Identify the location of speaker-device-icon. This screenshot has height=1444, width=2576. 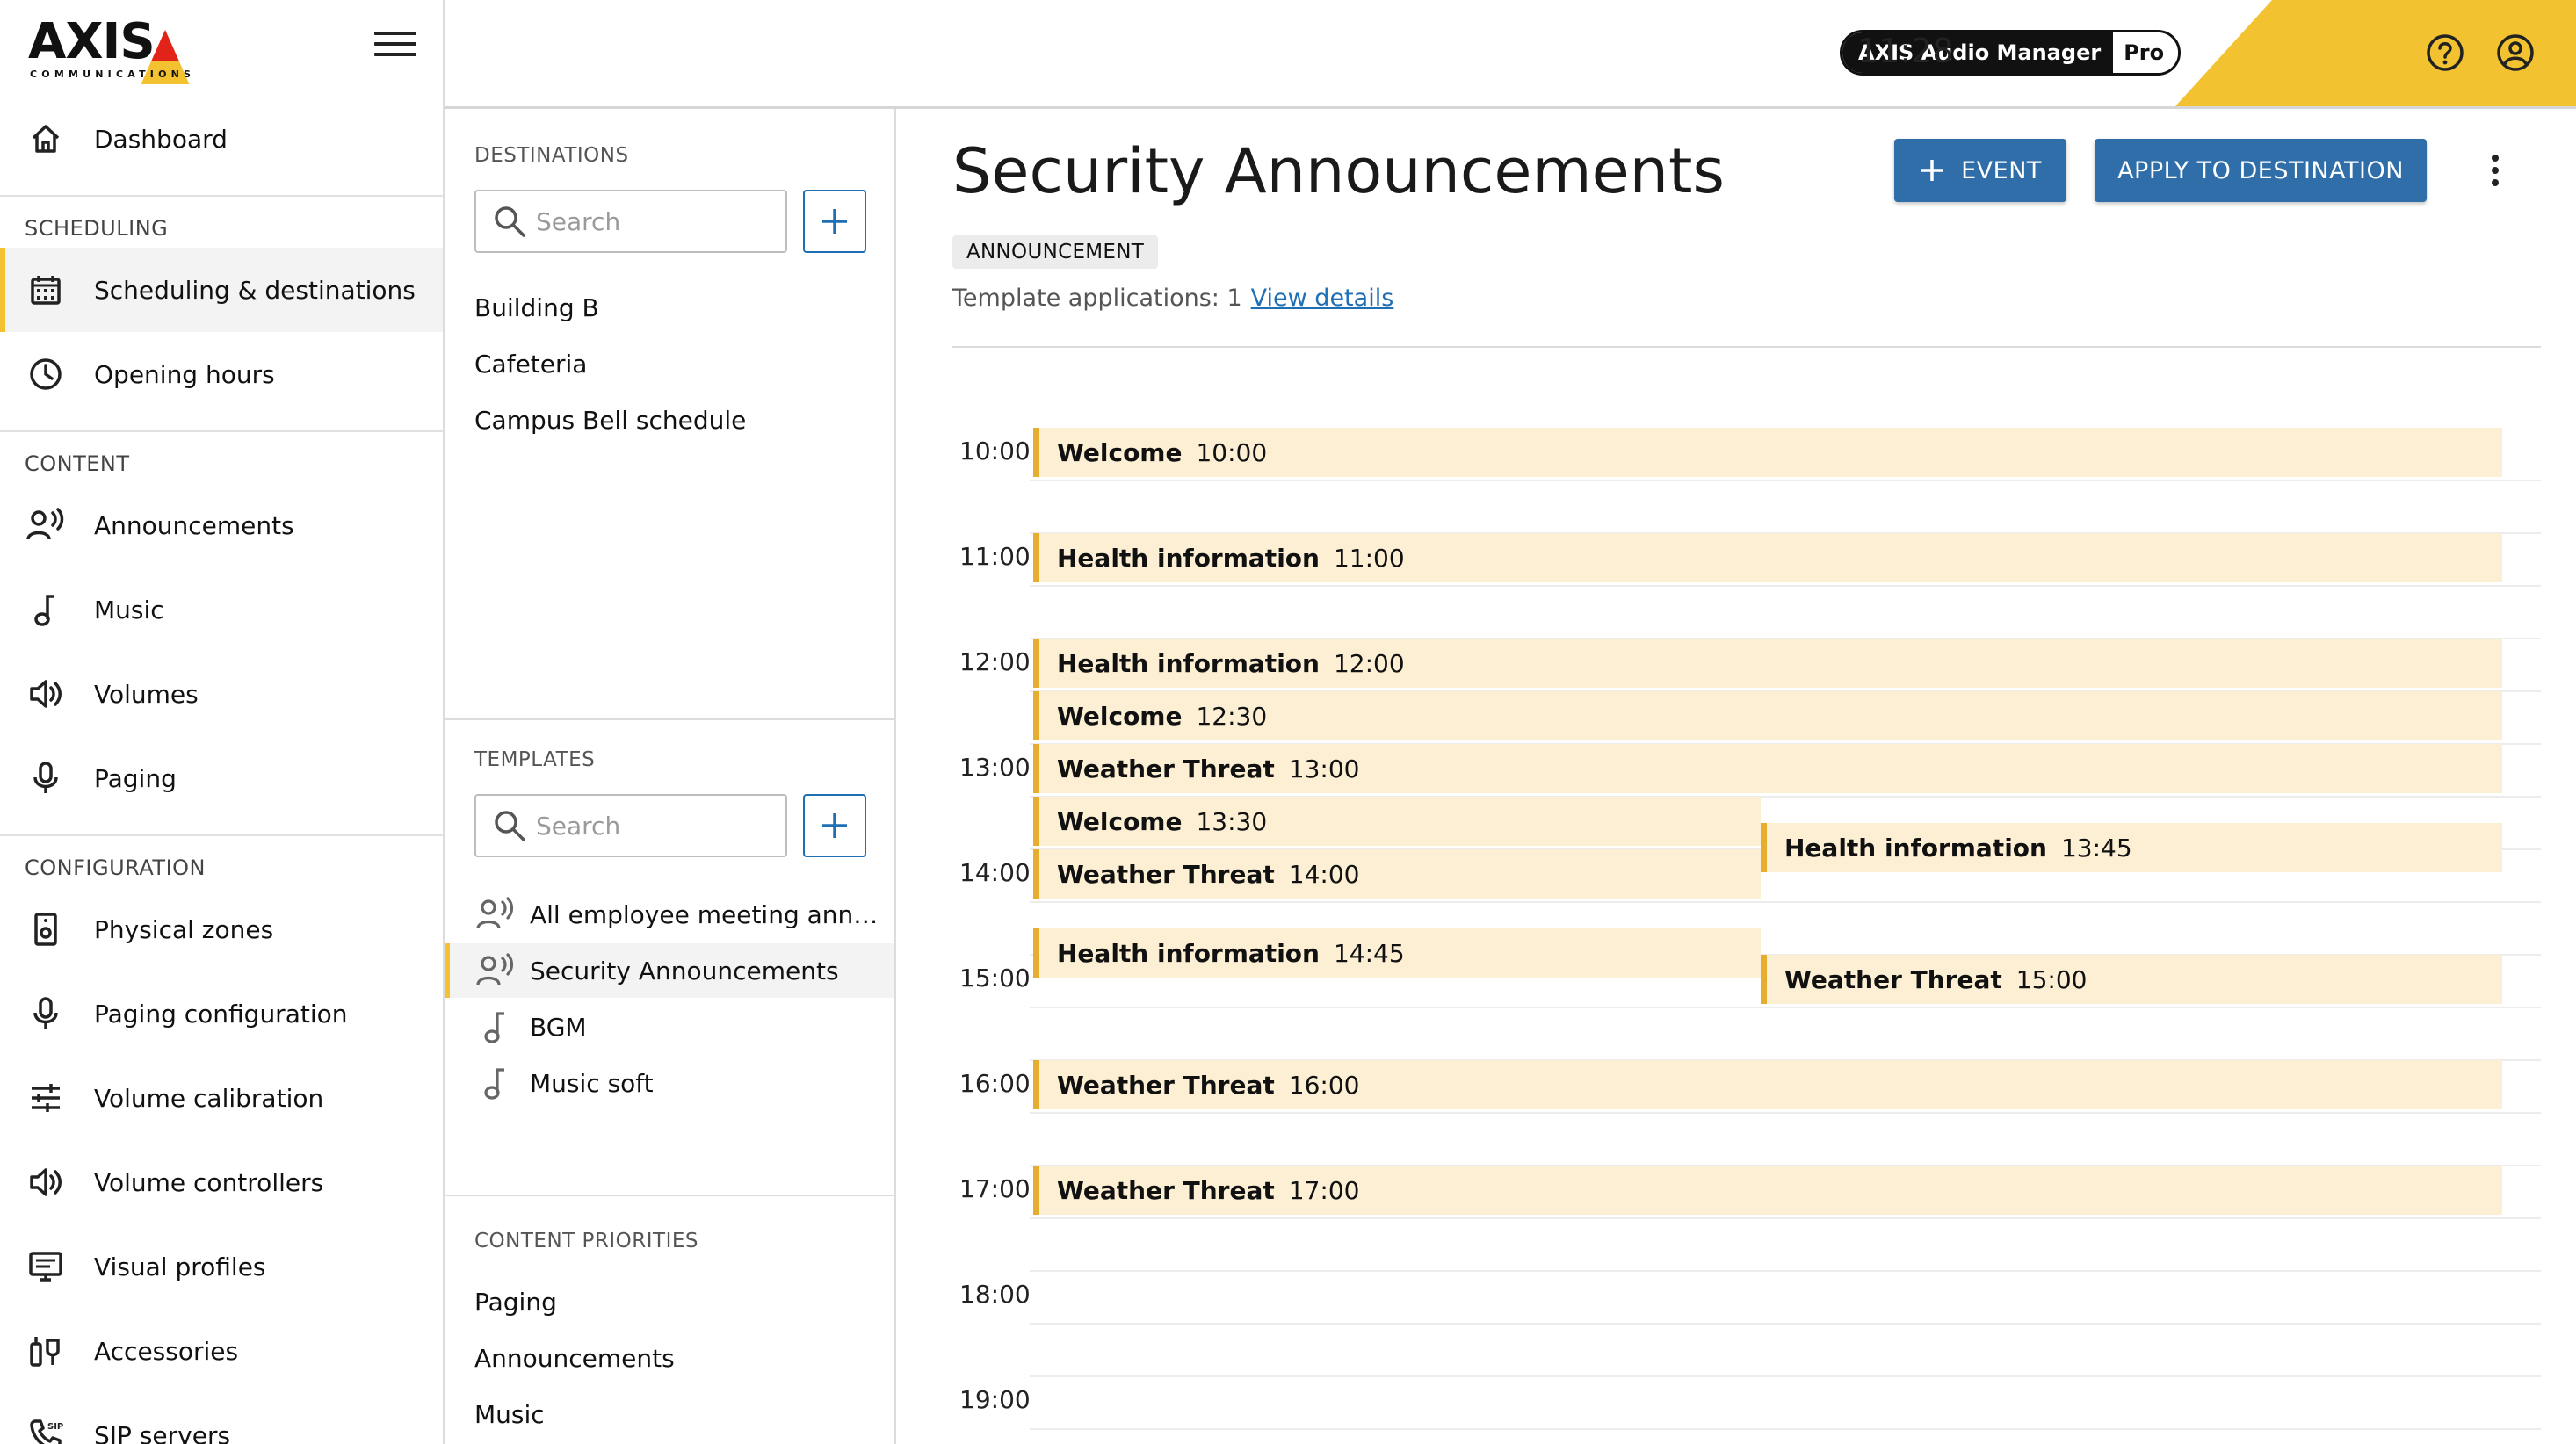
(45, 930).